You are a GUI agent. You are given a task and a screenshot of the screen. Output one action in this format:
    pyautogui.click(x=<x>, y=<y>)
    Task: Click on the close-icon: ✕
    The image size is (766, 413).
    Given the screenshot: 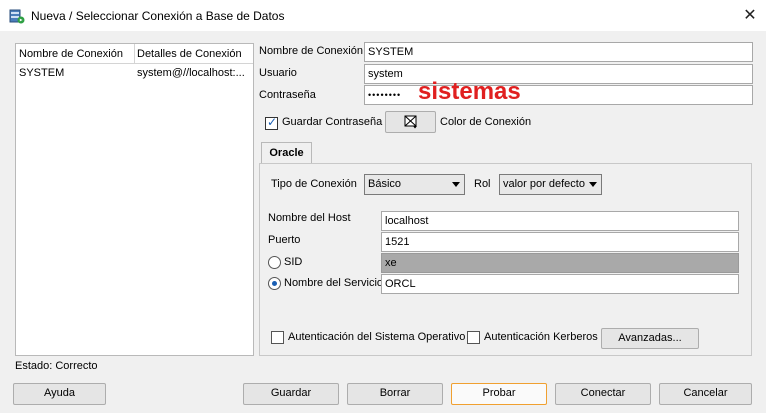 What is the action you would take?
    pyautogui.click(x=750, y=16)
    